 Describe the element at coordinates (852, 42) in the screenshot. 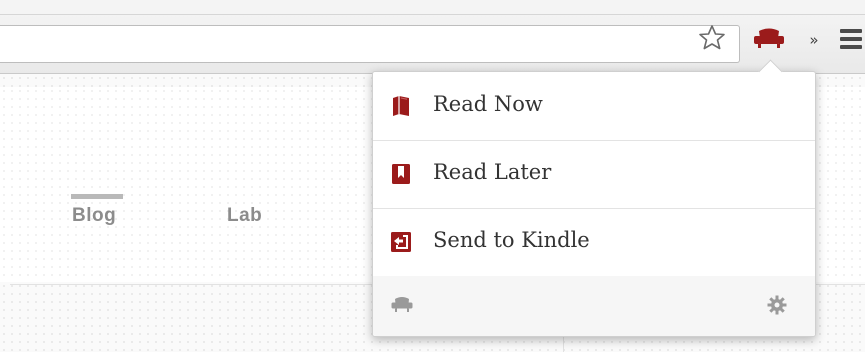

I see `hamburger-menu-icon` at that location.